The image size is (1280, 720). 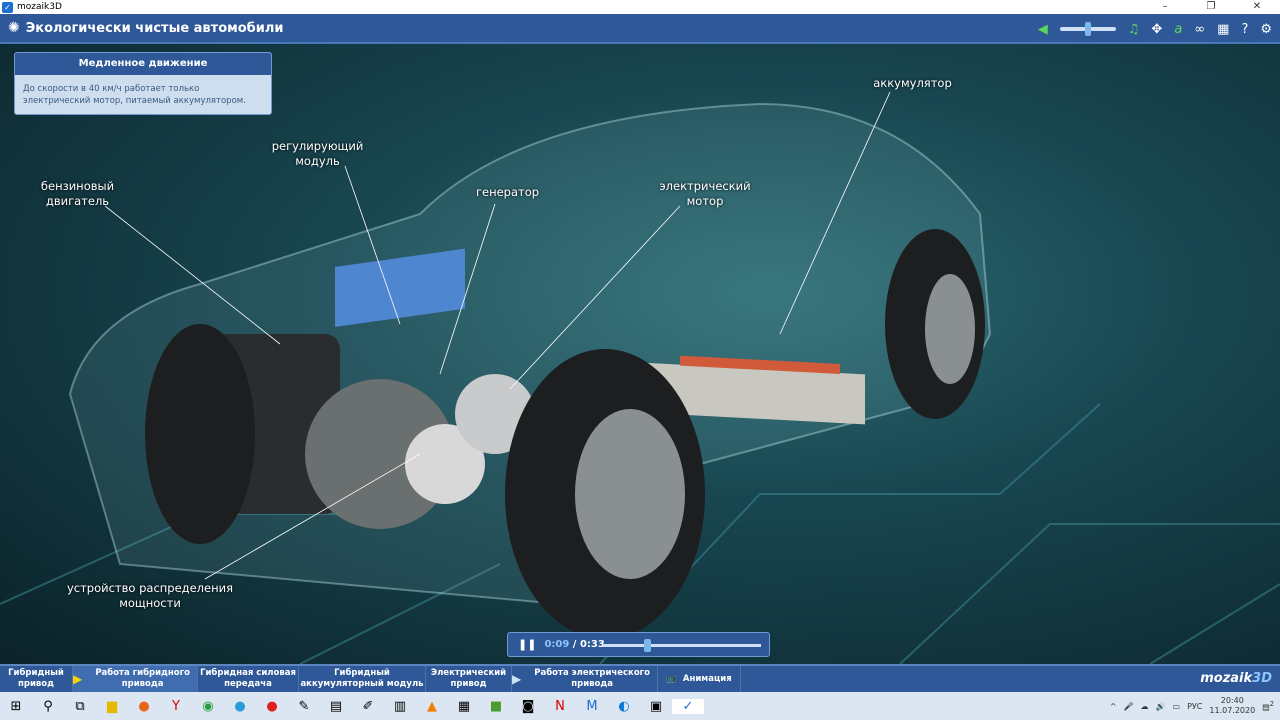 I want to click on music-icon: ♫, so click(x=1134, y=29).